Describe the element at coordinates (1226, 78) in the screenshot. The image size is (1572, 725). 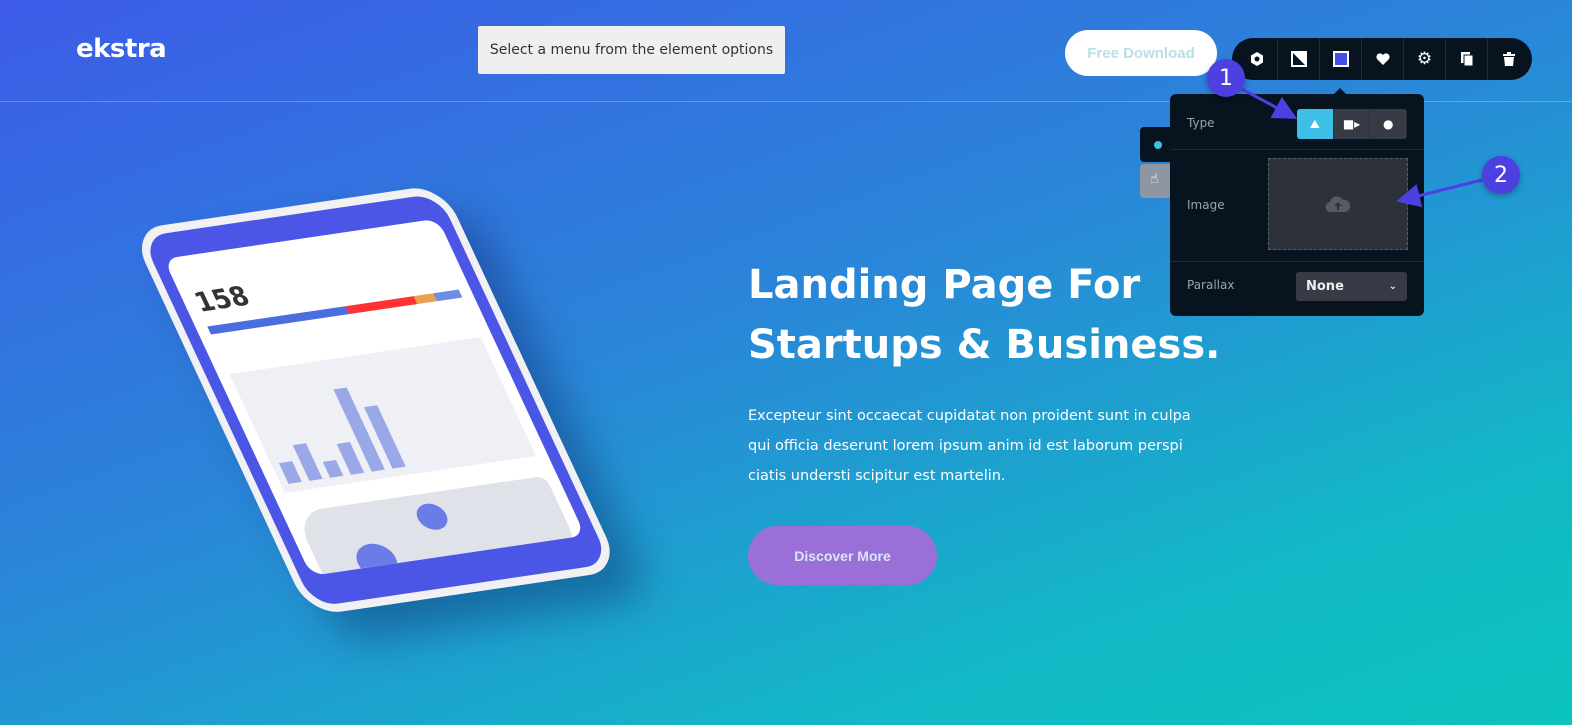
I see `annotation-badge-1: 1` at that location.